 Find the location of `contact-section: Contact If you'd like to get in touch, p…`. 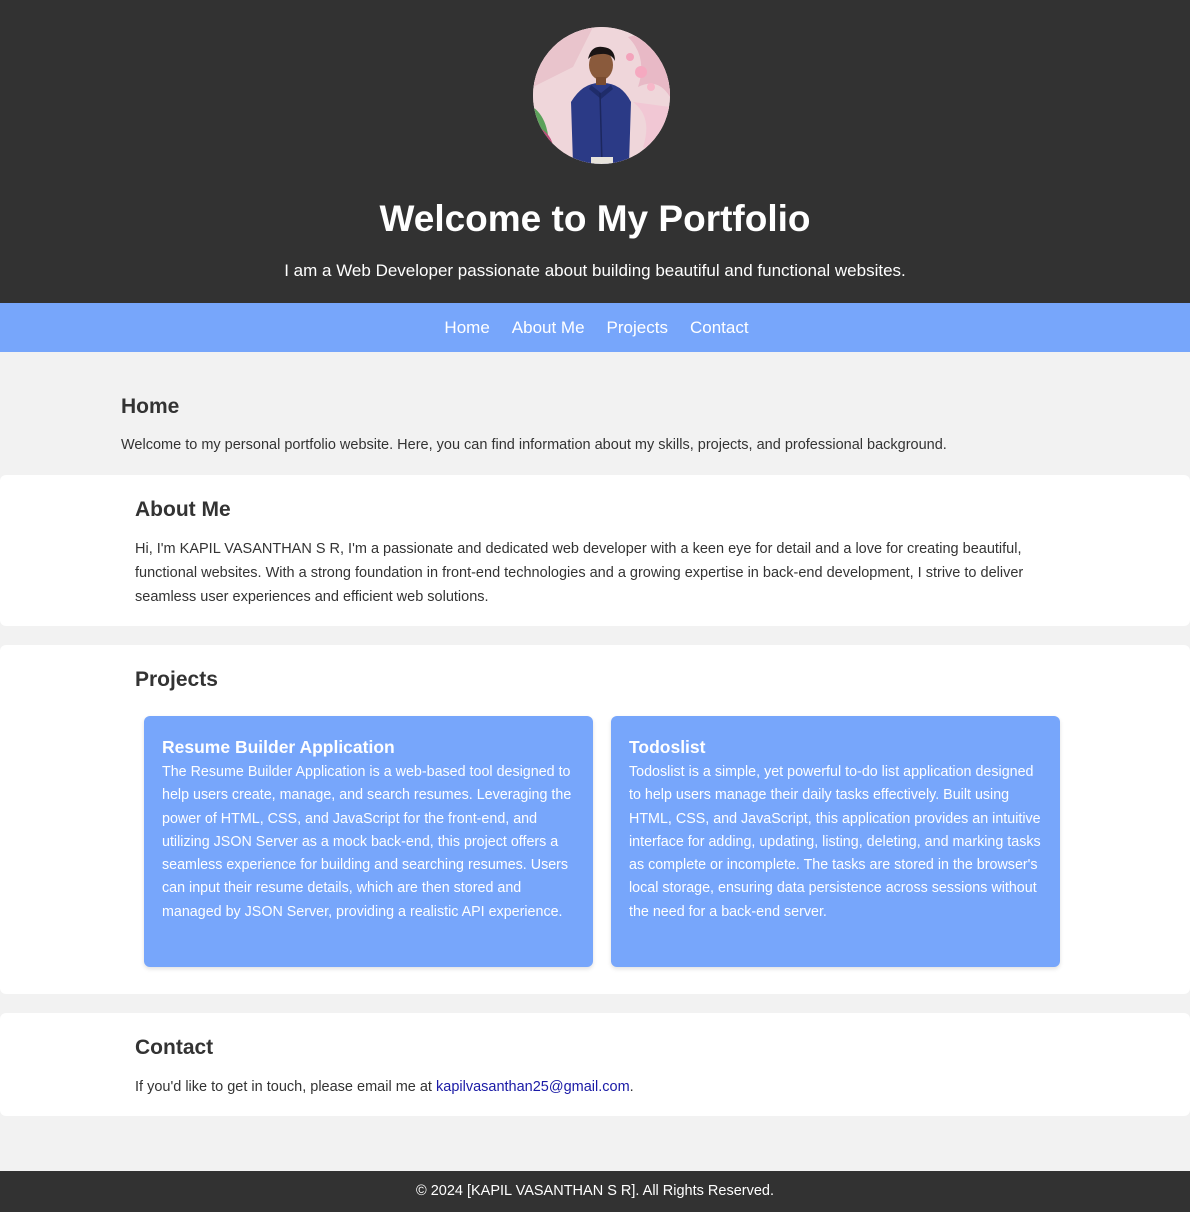

contact-section: Contact If you'd like to get in touch, p… is located at coordinates (595, 1064).